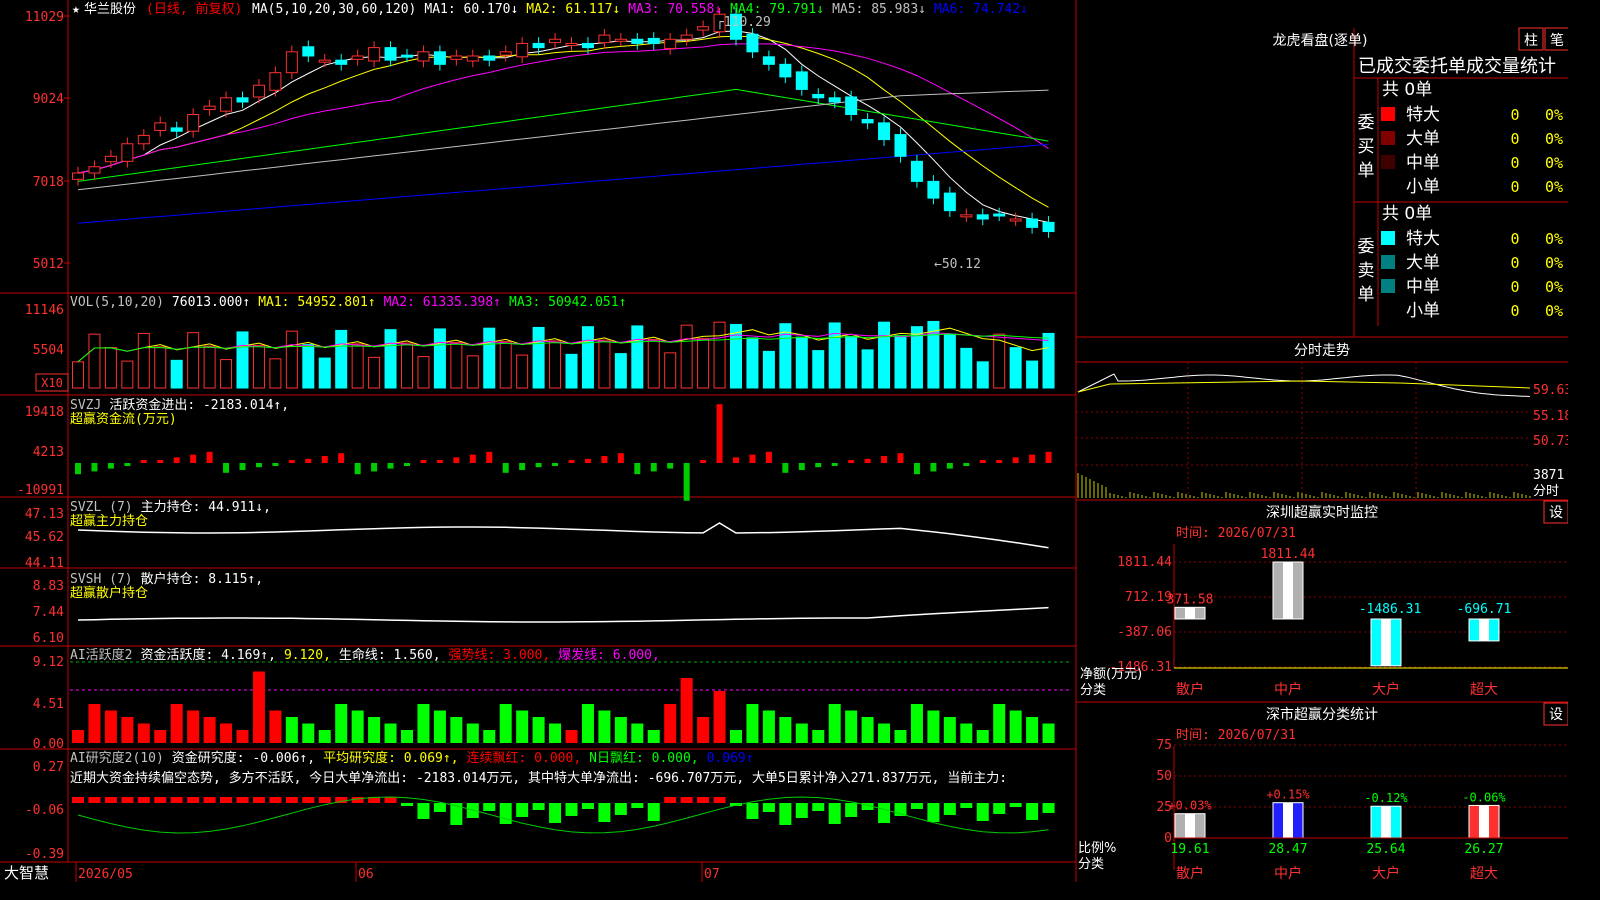  What do you see at coordinates (1484, 690) in the screenshot?
I see `szjk-category: 超大` at bounding box center [1484, 690].